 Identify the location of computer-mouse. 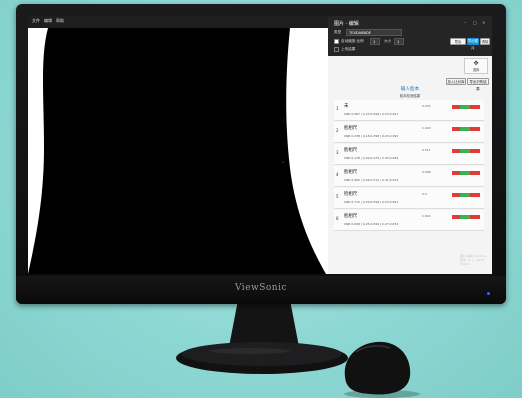
(382, 369).